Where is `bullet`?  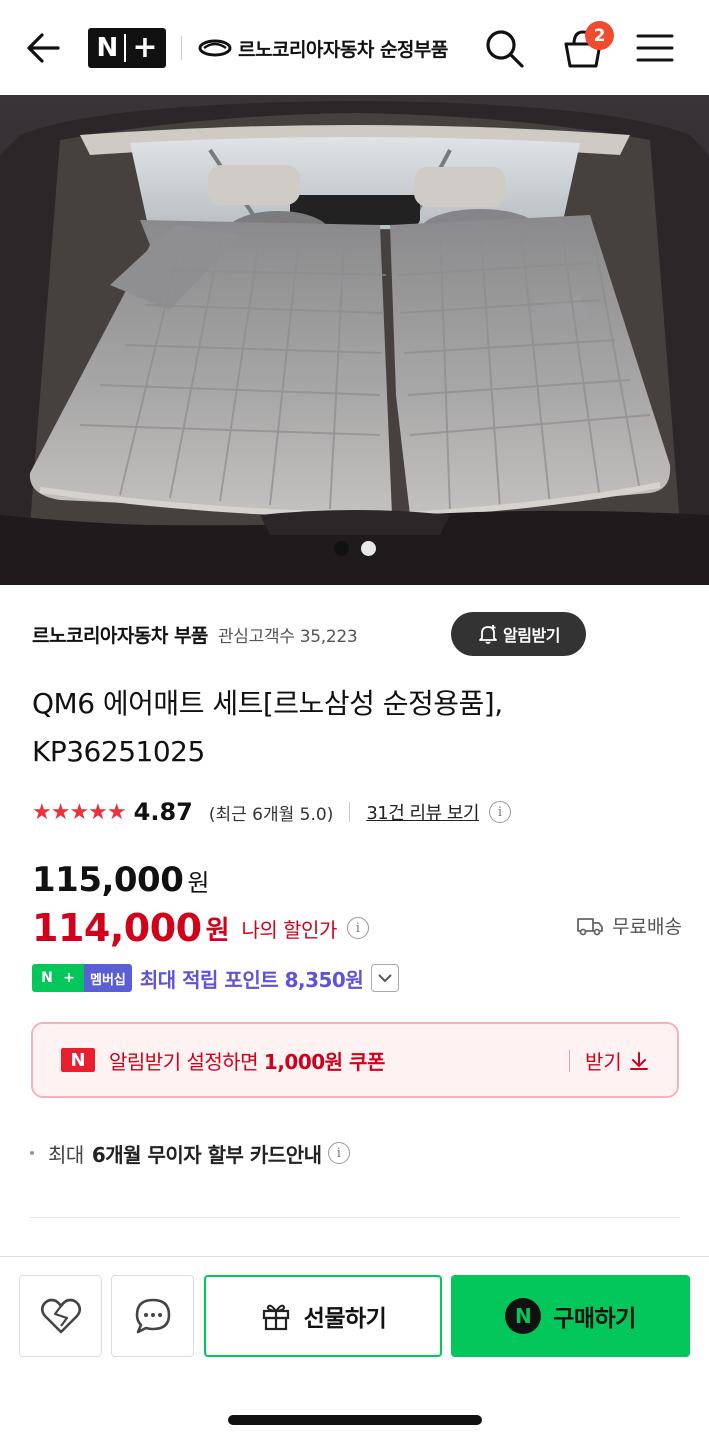
bullet is located at coordinates (32, 1153).